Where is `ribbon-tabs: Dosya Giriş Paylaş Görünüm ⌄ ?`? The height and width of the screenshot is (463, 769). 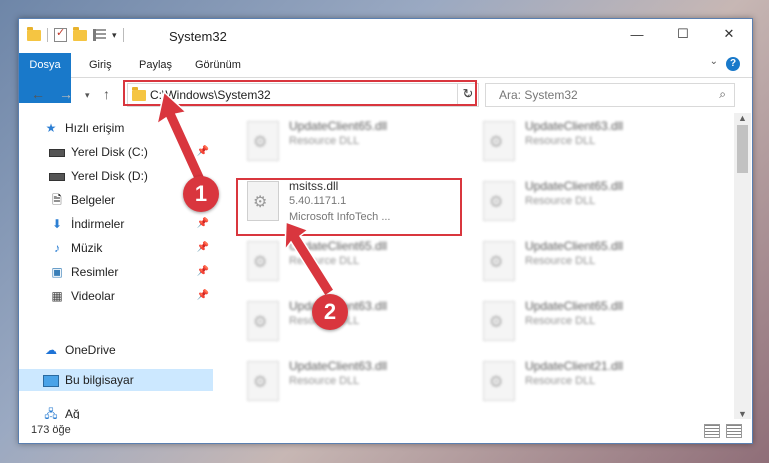
ribbon-tabs: Dosya Giriş Paylaş Görünüm ⌄ ? is located at coordinates (385, 78).